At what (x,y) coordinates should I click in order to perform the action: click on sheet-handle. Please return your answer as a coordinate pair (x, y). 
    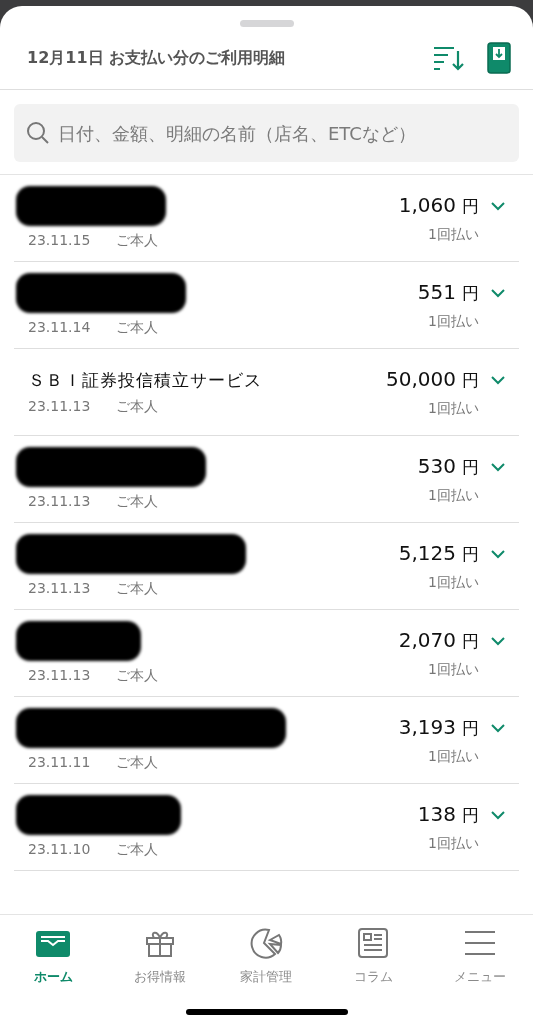
    Looking at the image, I should click on (266, 23).